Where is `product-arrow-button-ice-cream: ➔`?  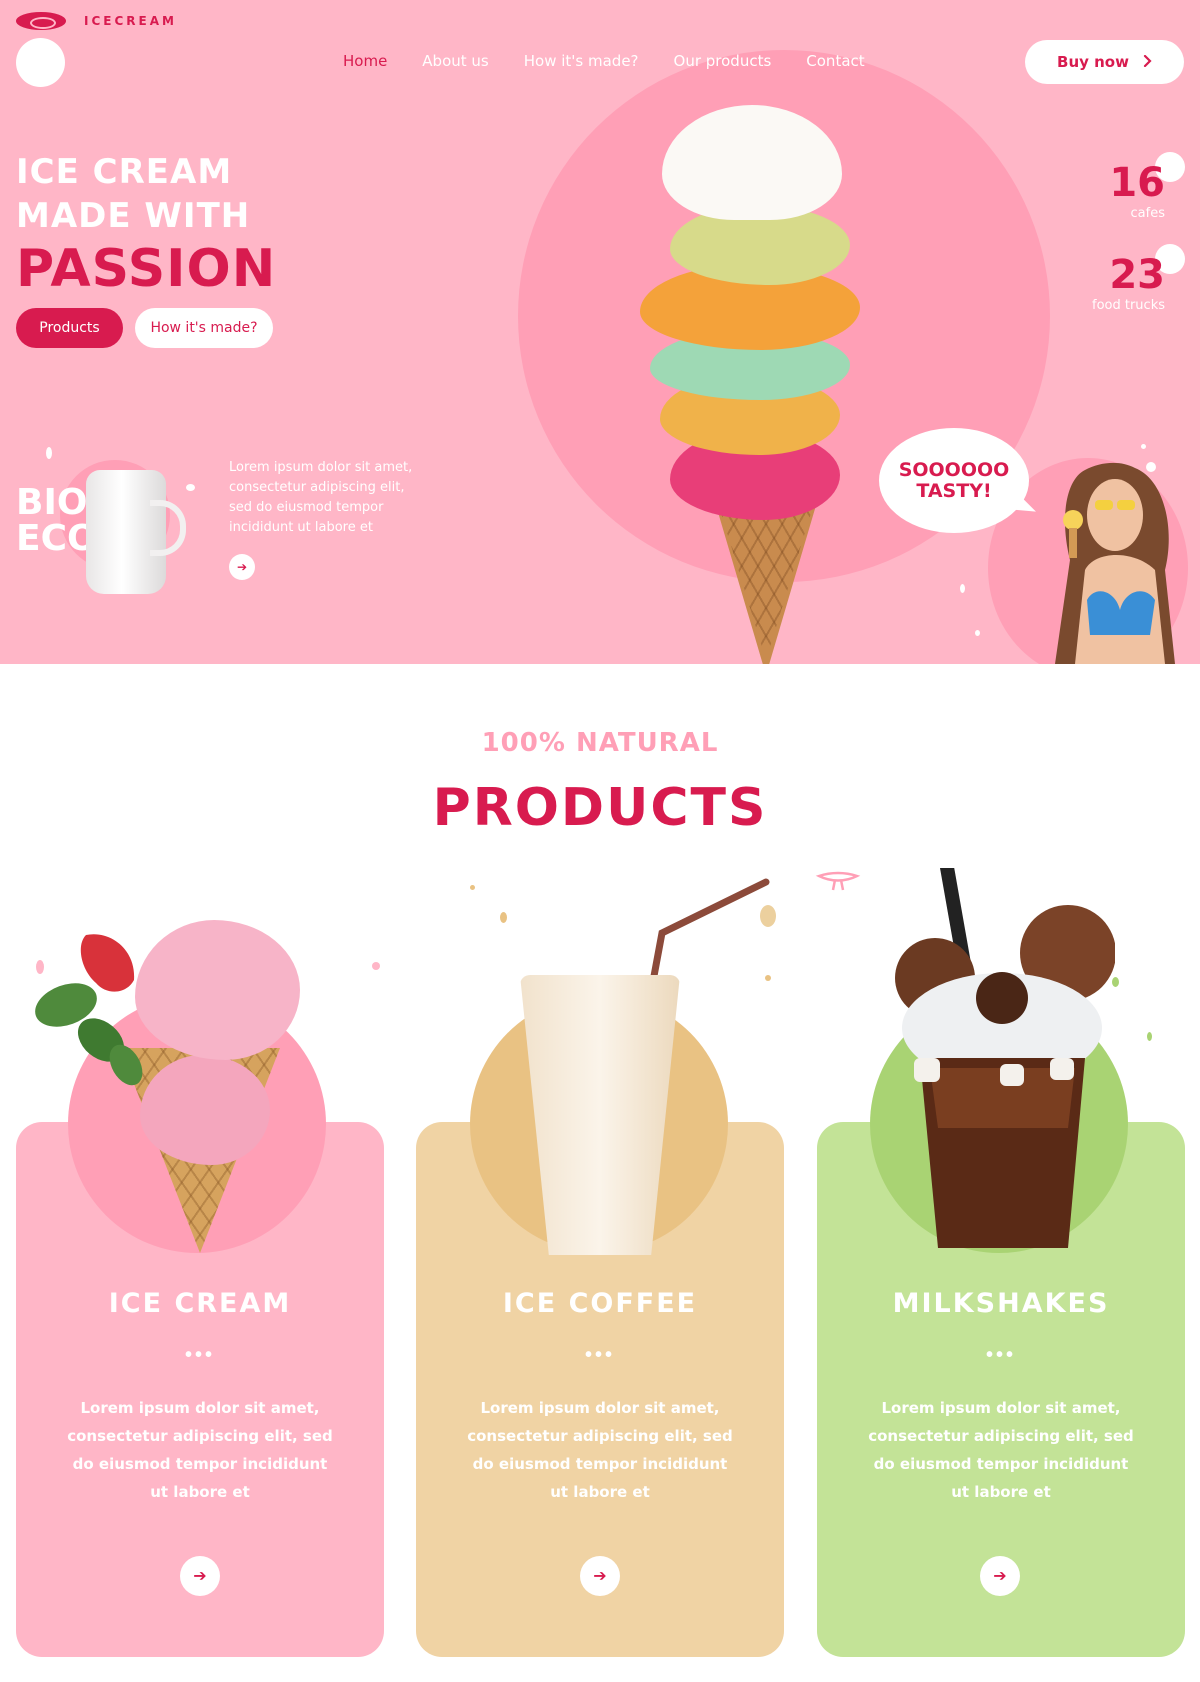
product-arrow-button-ice-cream: ➔ is located at coordinates (200, 1576).